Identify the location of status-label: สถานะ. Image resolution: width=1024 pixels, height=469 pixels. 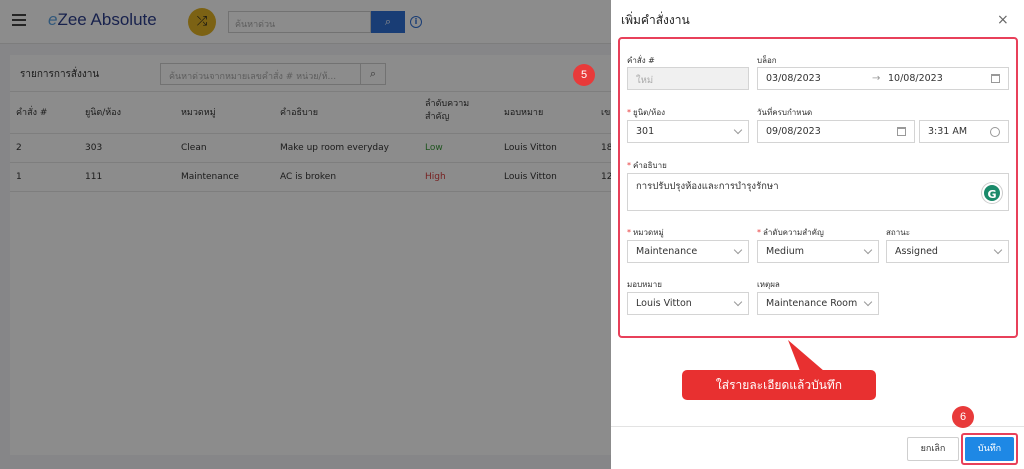
(898, 232).